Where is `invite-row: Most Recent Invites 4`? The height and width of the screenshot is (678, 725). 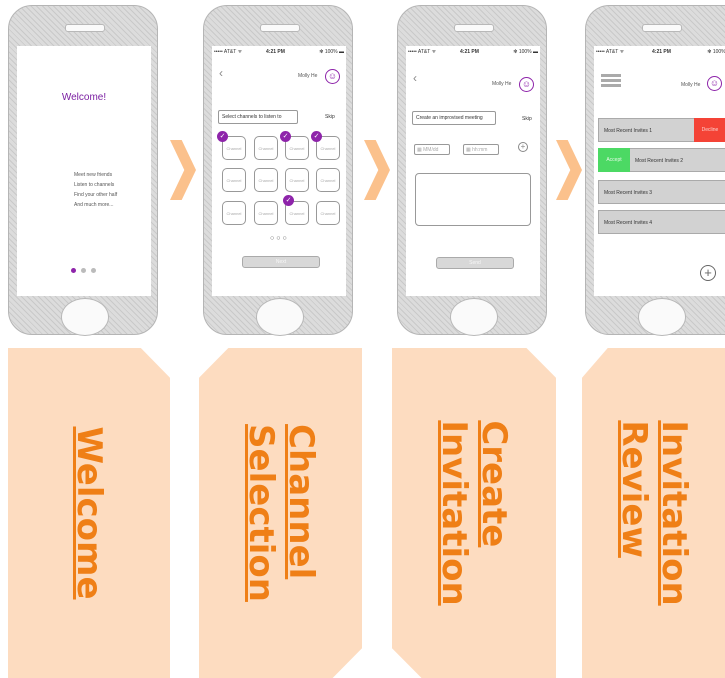 invite-row: Most Recent Invites 4 is located at coordinates (661, 222).